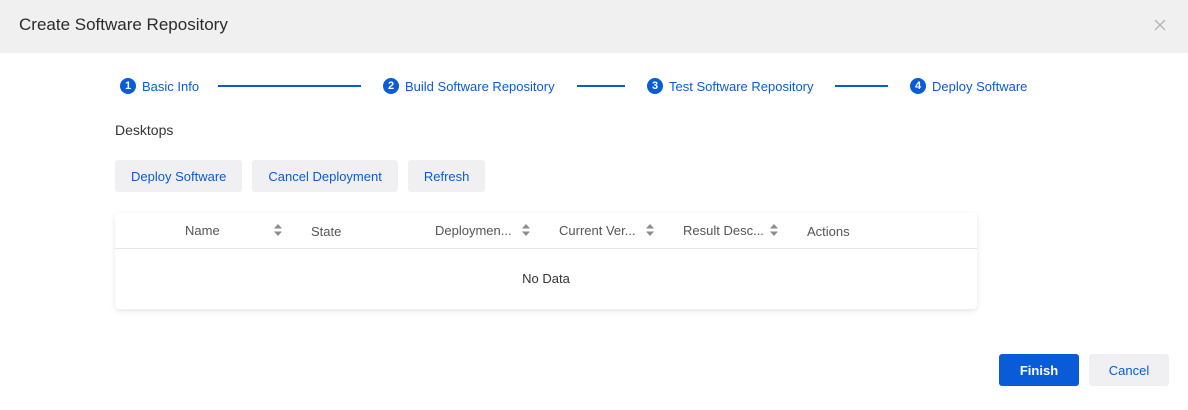 This screenshot has height=410, width=1188. I want to click on step-label: Test Software Repository, so click(741, 86).